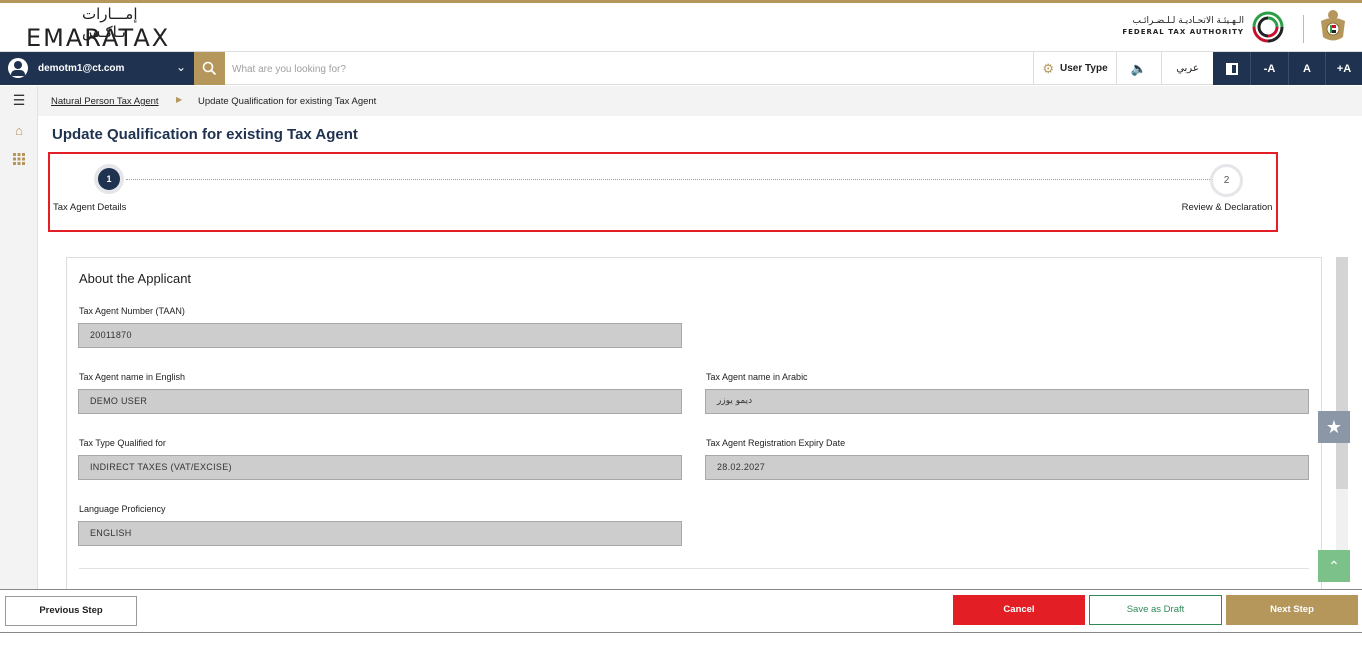 The image size is (1362, 648). What do you see at coordinates (1333, 25) in the screenshot?
I see `uae-emblem-icon` at bounding box center [1333, 25].